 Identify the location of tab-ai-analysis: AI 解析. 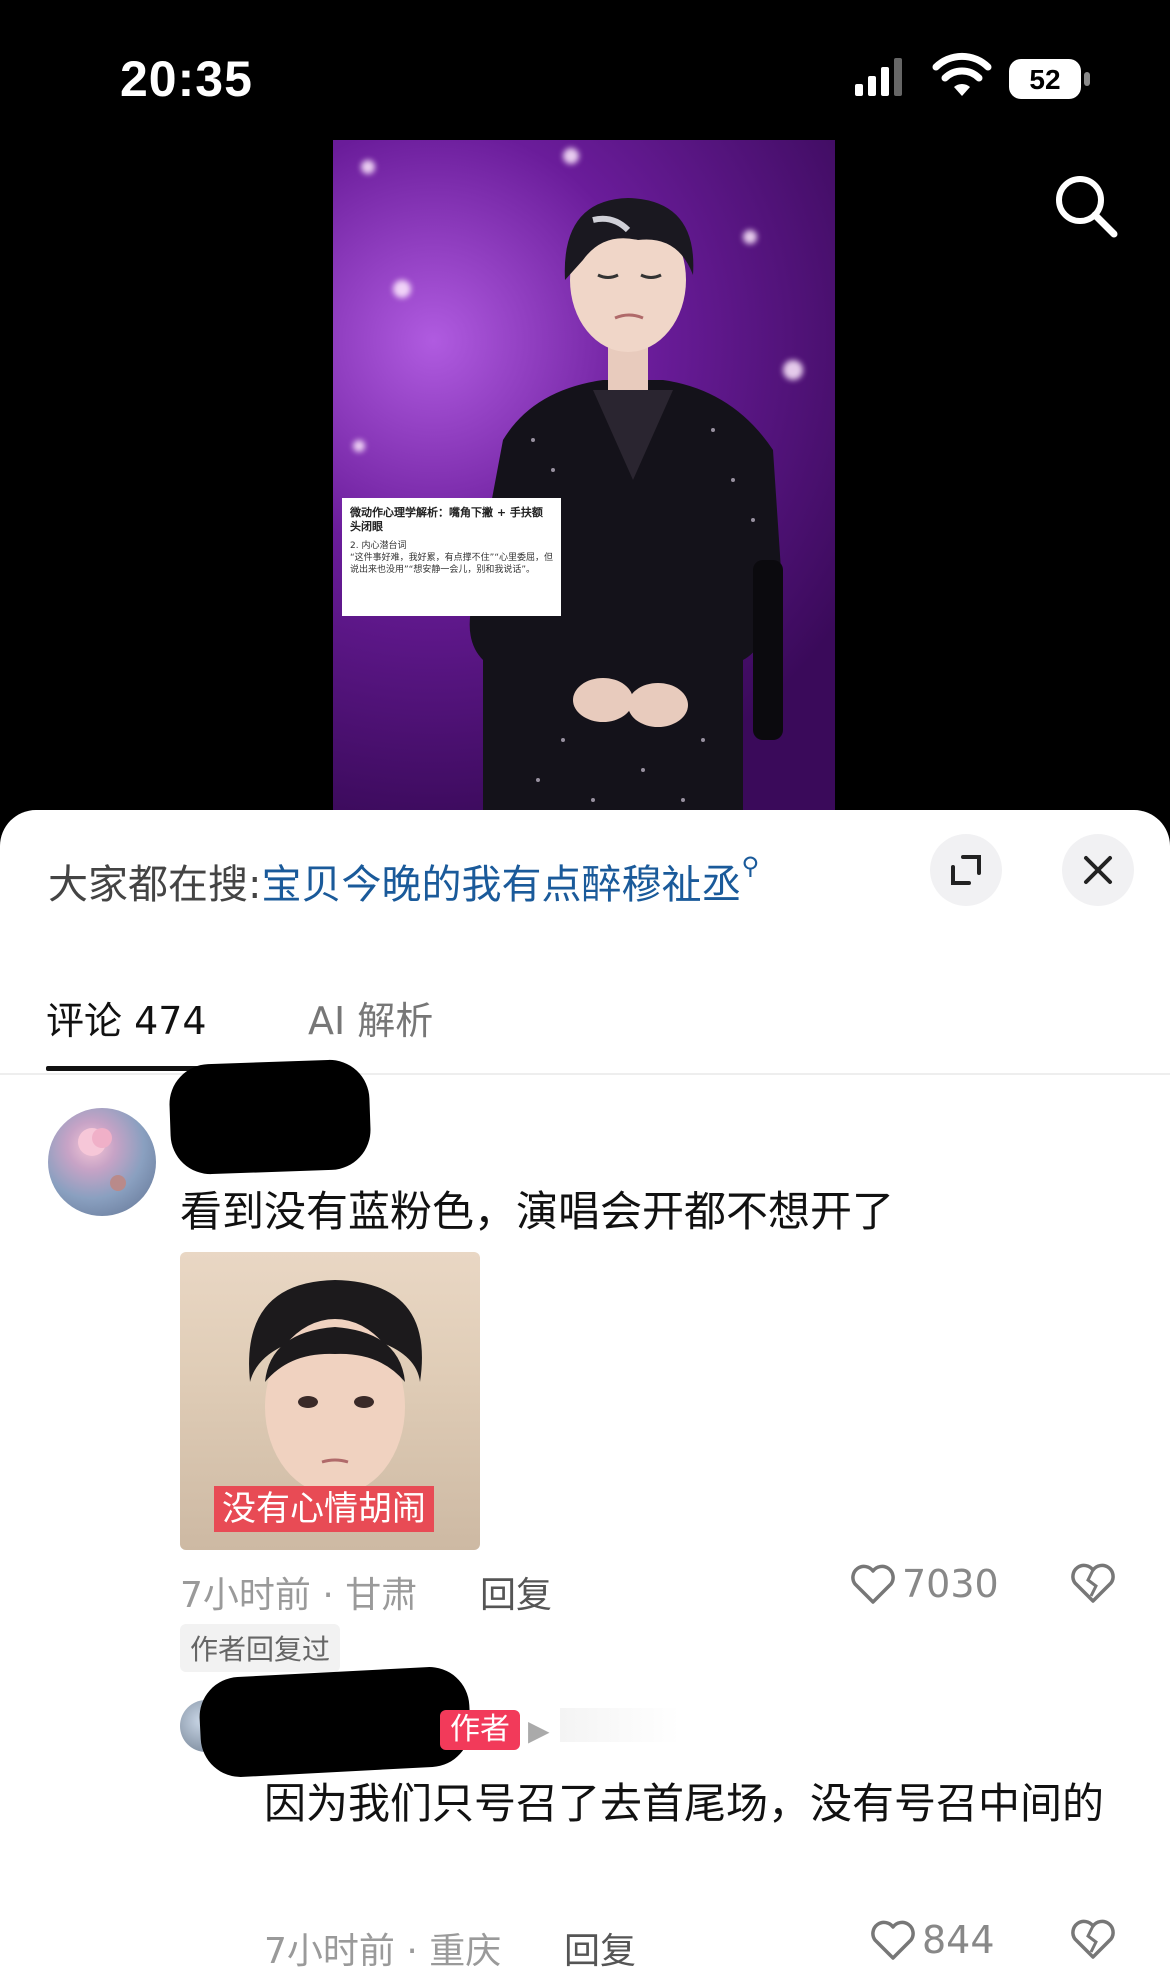
(370, 1017).